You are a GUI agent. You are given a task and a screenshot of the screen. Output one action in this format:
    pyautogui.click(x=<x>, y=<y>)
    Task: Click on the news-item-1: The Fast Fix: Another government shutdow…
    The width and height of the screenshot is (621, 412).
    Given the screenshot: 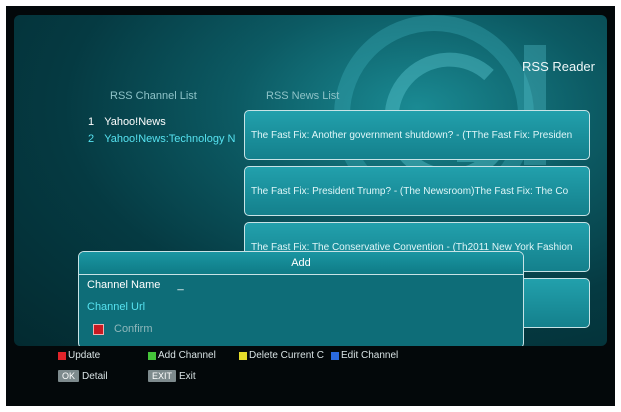 What is the action you would take?
    pyautogui.click(x=417, y=135)
    